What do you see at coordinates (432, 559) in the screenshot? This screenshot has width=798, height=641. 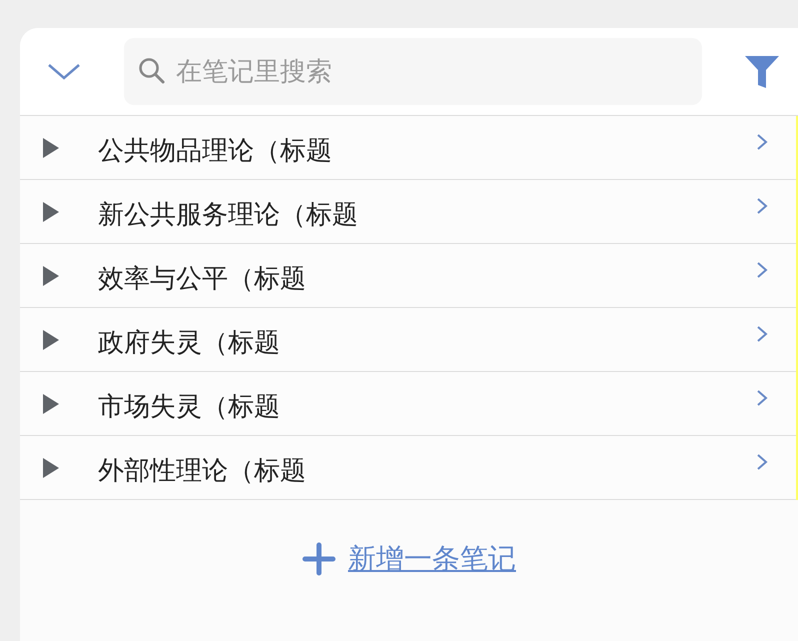 I see `add-note-link: 新增一条笔记` at bounding box center [432, 559].